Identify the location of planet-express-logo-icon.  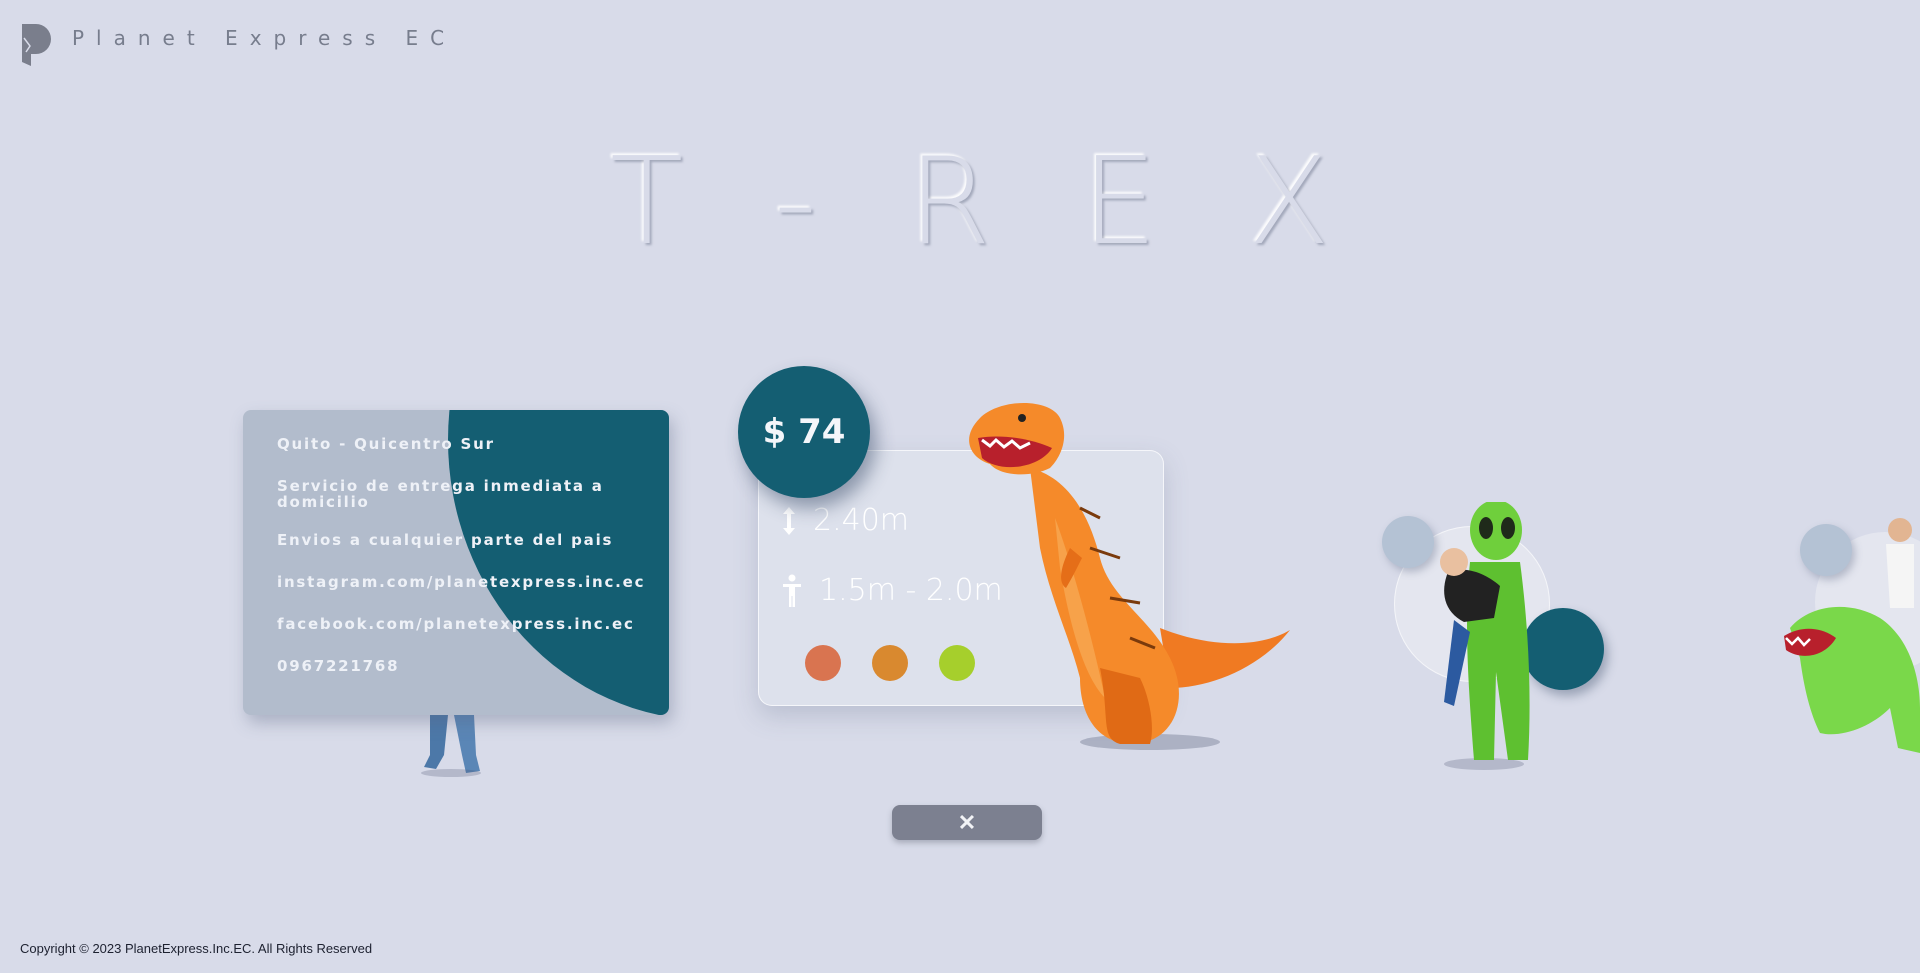
(36, 45).